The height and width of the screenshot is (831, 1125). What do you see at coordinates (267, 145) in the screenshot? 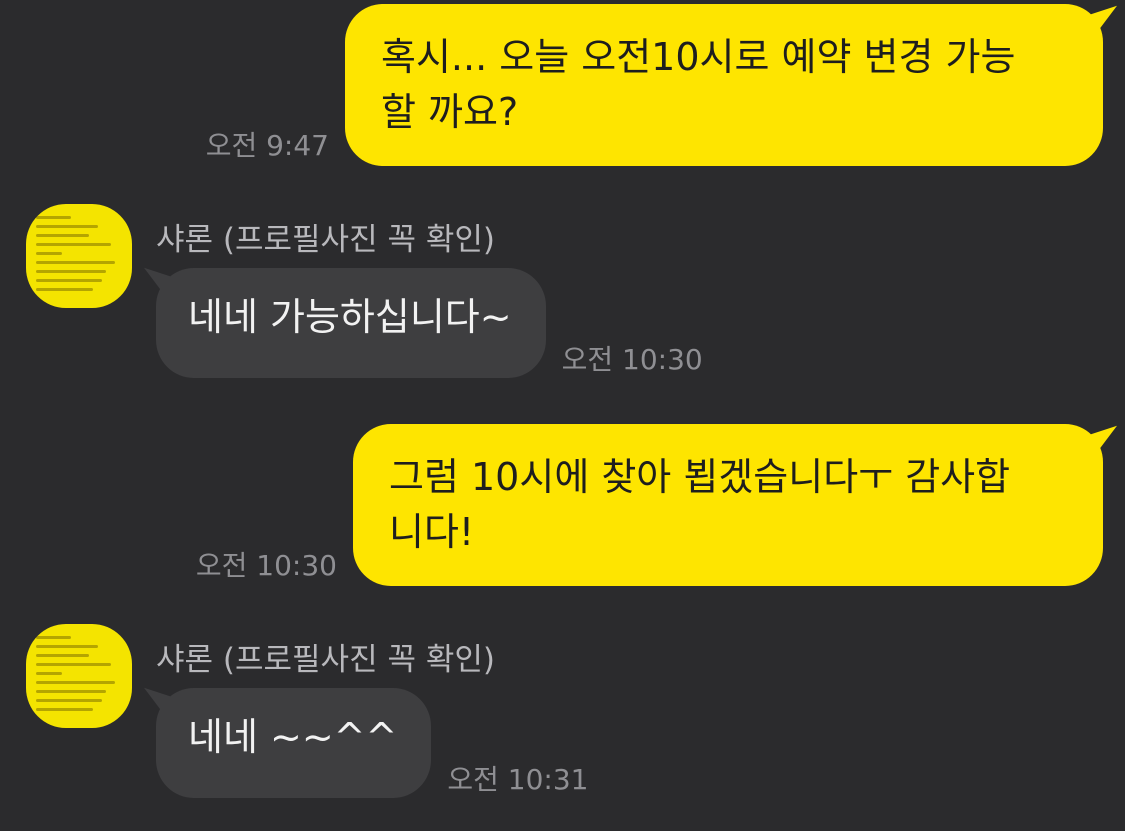
I see `message-timestamp: 오전 9:47` at bounding box center [267, 145].